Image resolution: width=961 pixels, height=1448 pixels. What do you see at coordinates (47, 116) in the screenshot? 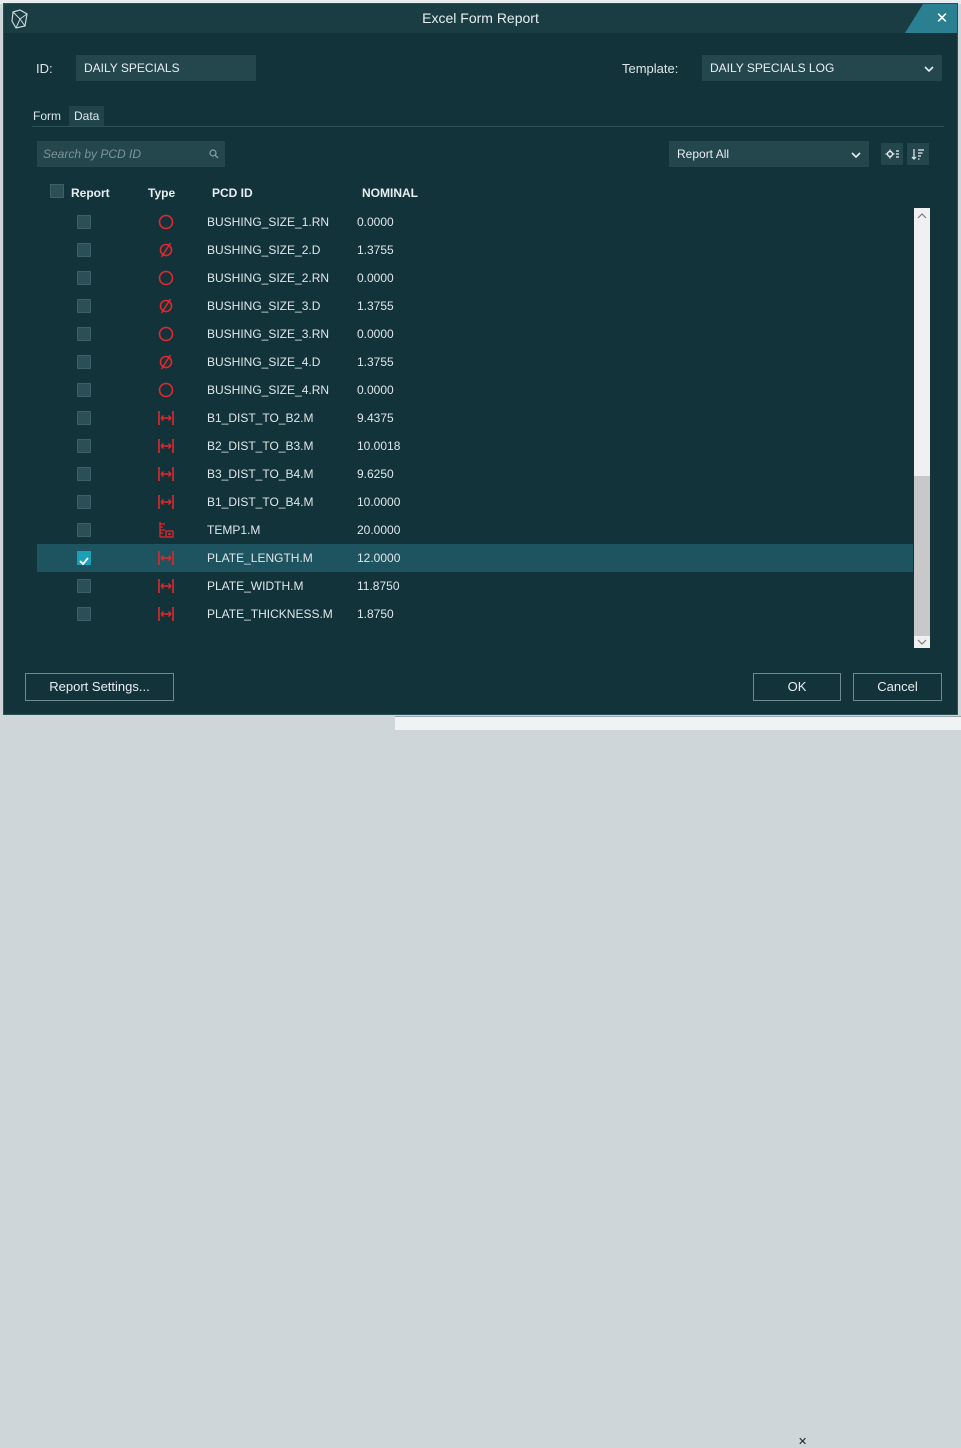
I see `tab-form: Form` at bounding box center [47, 116].